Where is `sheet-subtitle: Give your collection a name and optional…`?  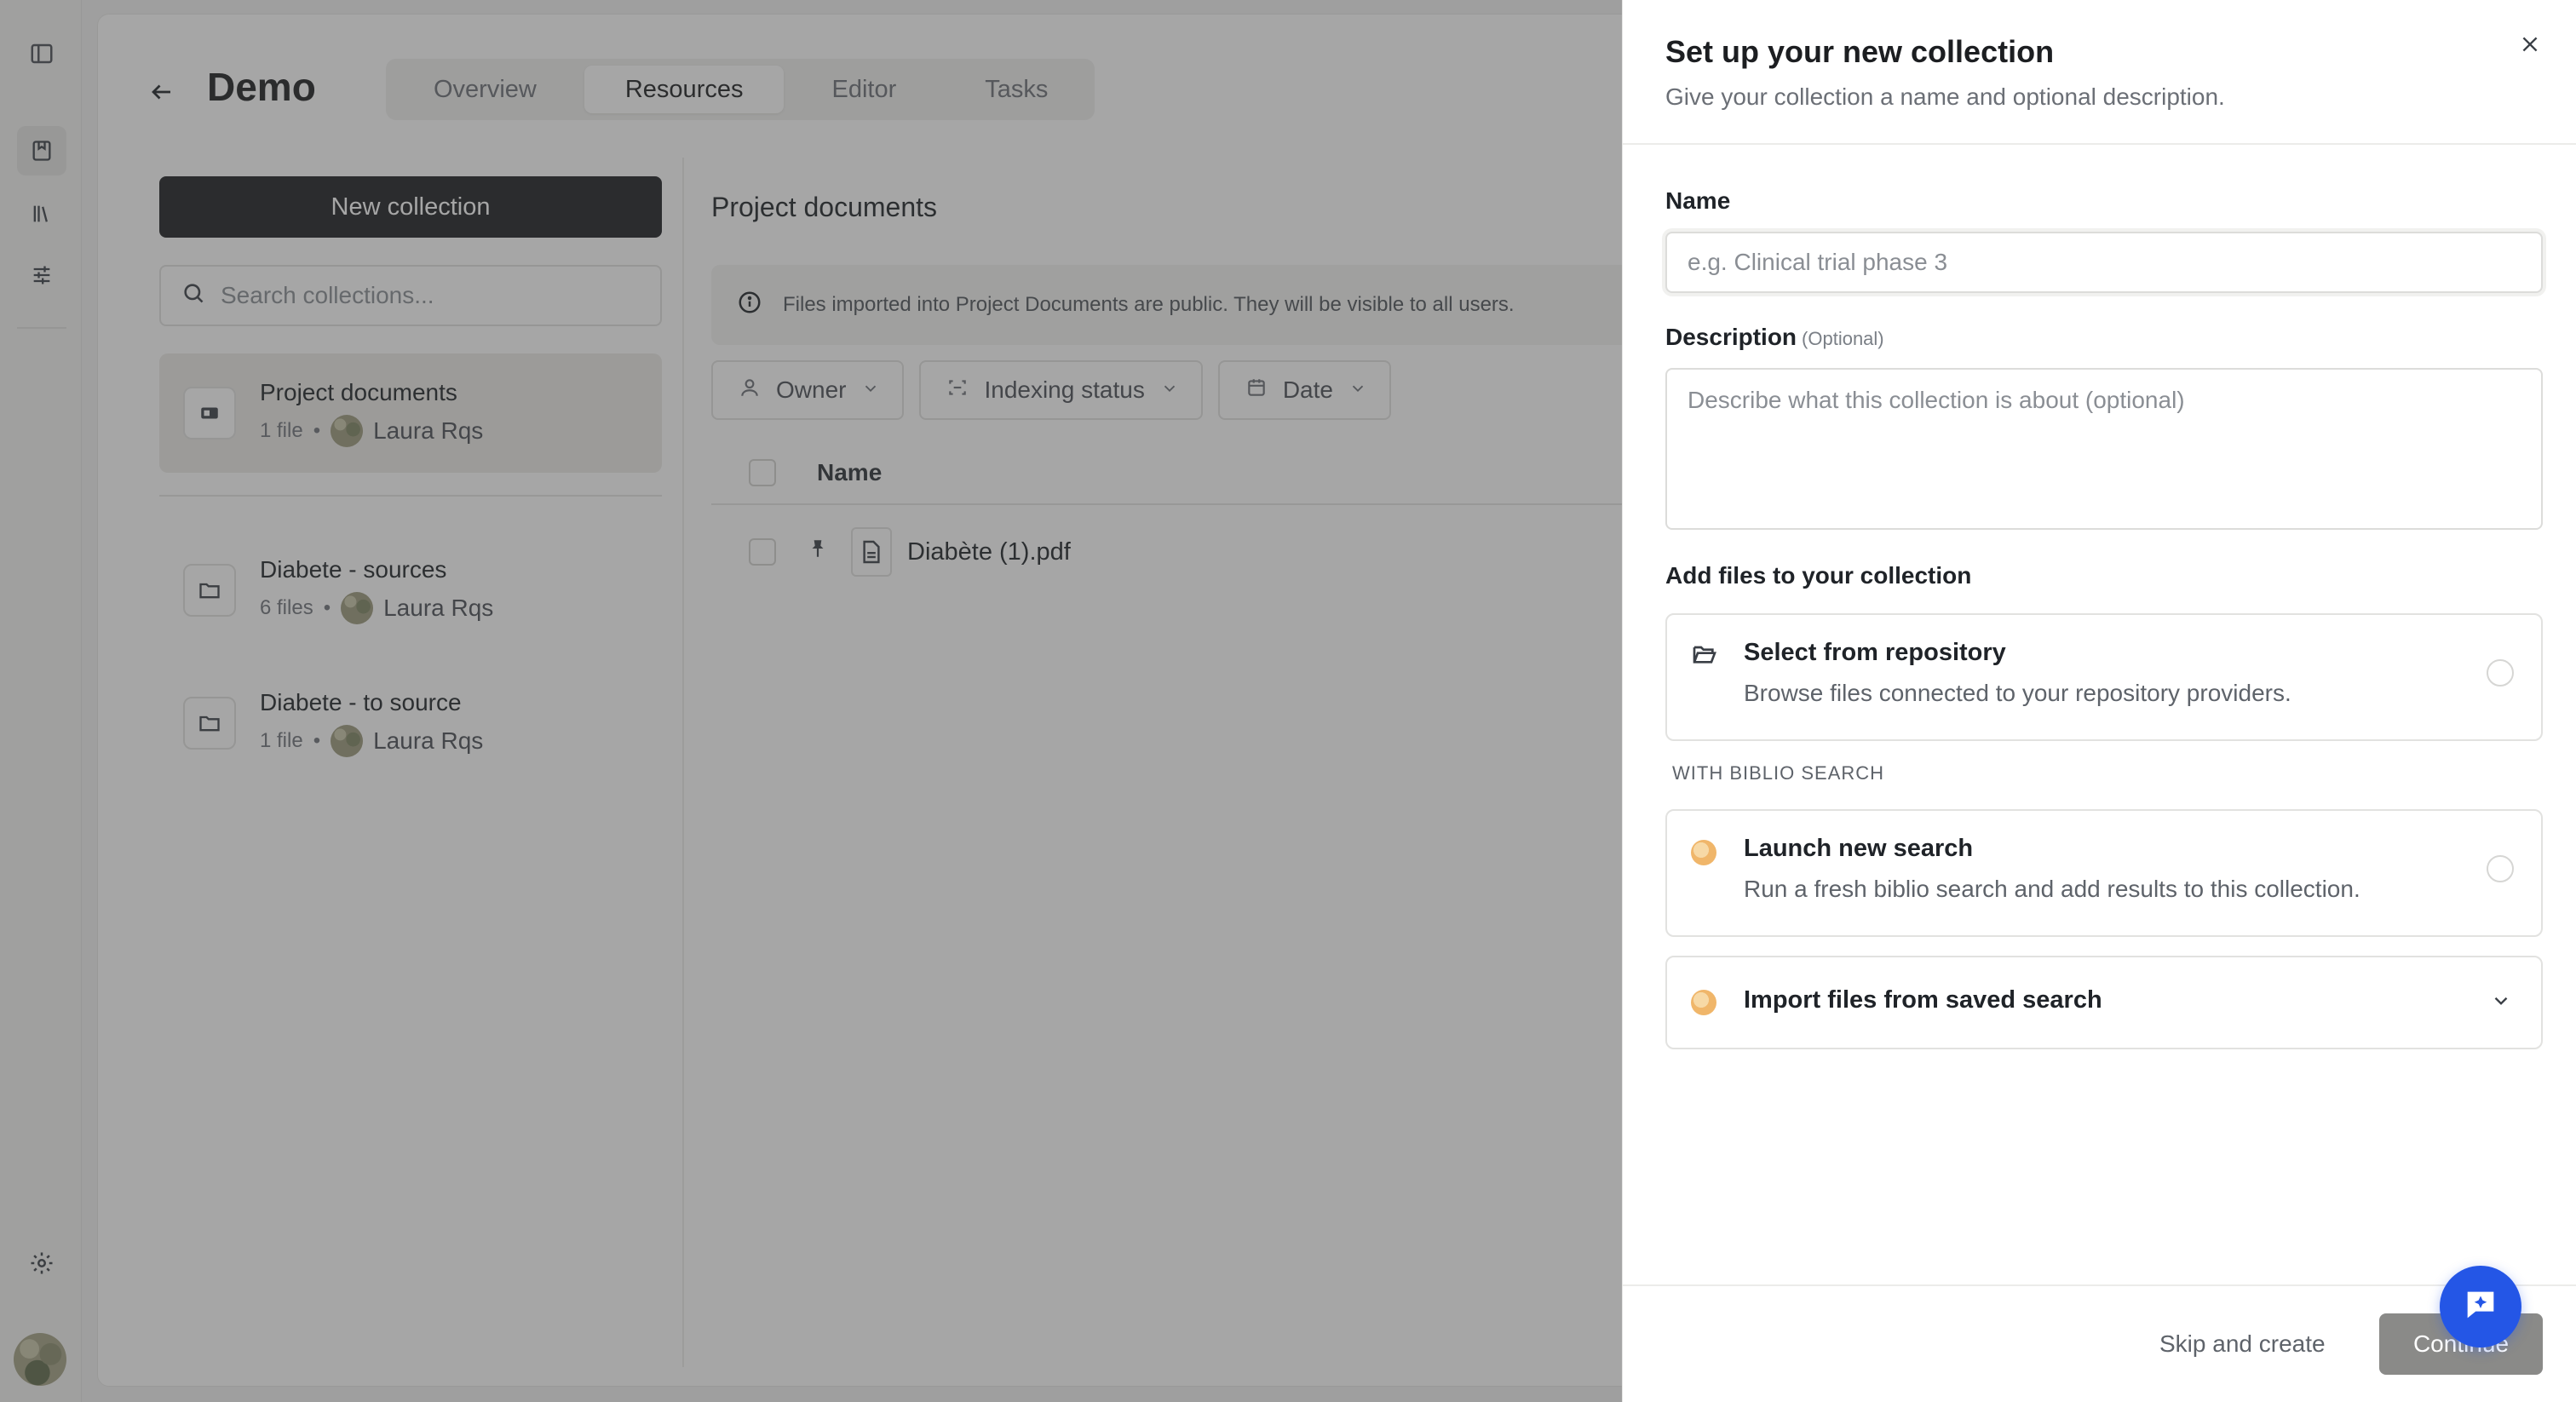 sheet-subtitle: Give your collection a name and optional… is located at coordinates (1945, 96).